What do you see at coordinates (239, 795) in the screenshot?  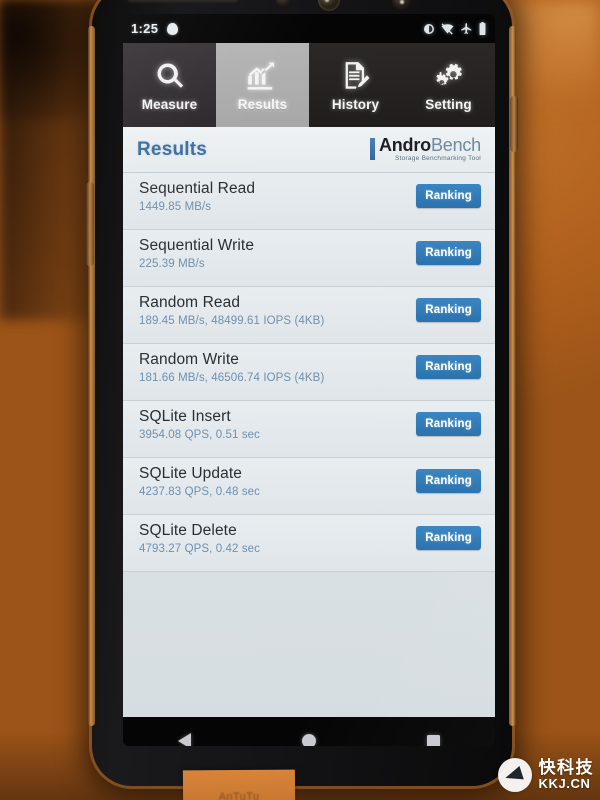 I see `paper-card-text: AnTuTu` at bounding box center [239, 795].